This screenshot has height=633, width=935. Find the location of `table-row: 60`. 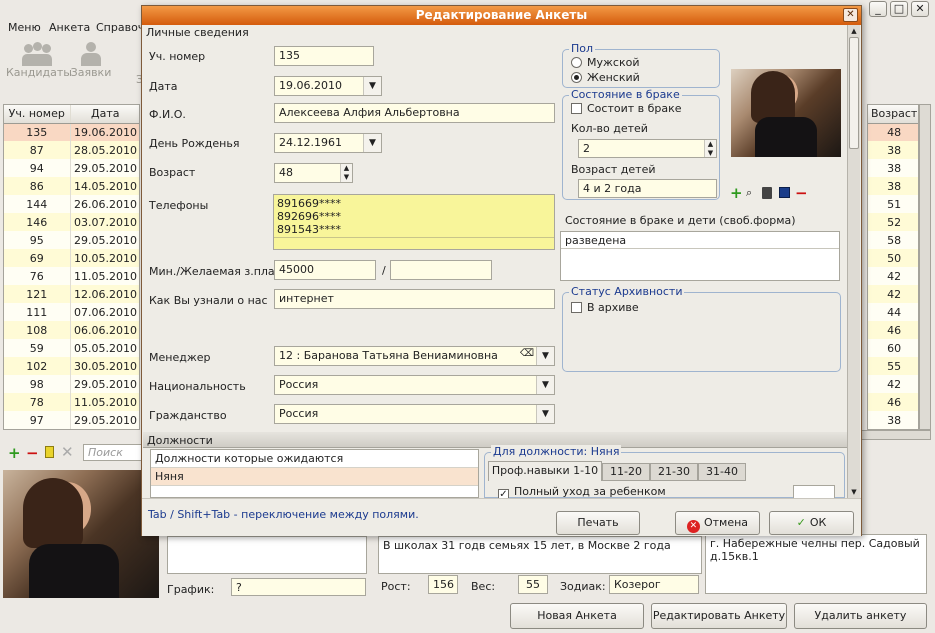

table-row: 60 is located at coordinates (893, 348).